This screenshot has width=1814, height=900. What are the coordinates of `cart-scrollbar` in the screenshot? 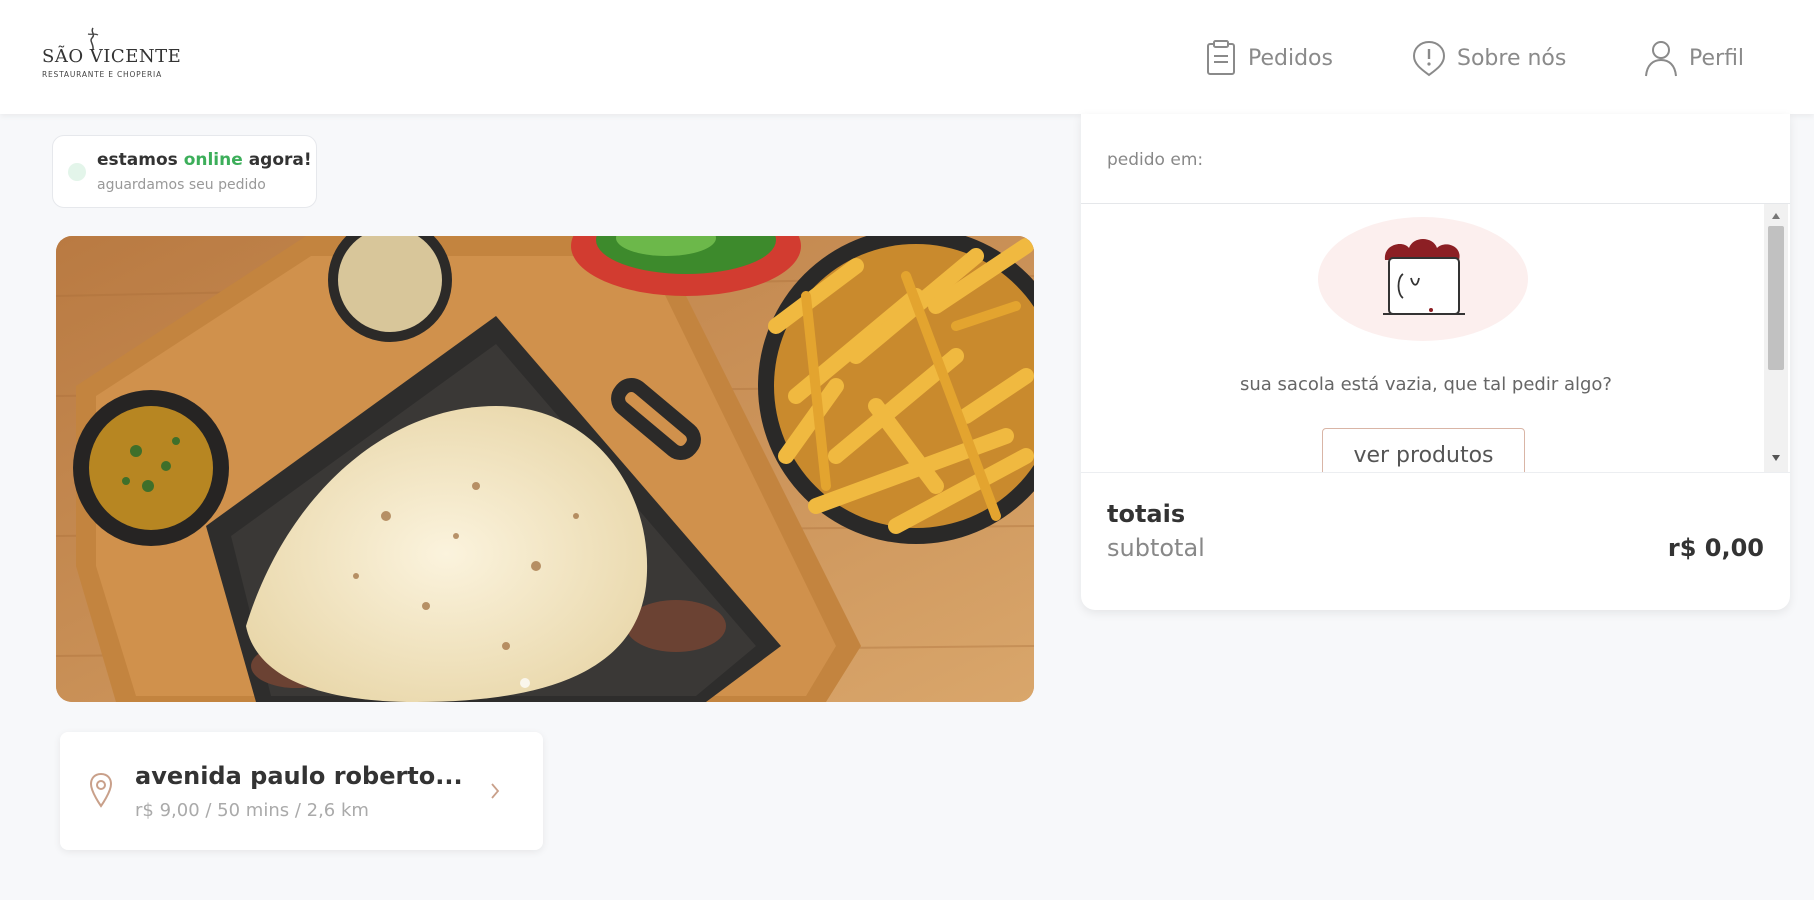 It's located at (1776, 338).